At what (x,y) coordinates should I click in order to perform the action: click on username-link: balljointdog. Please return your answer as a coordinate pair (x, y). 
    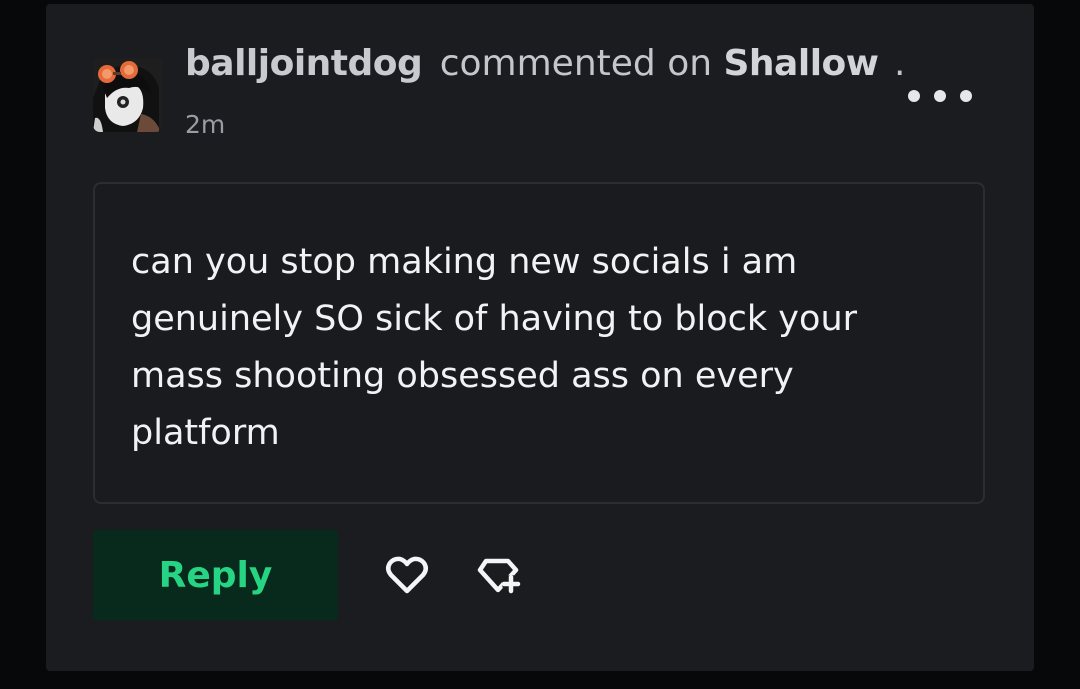
    Looking at the image, I should click on (304, 63).